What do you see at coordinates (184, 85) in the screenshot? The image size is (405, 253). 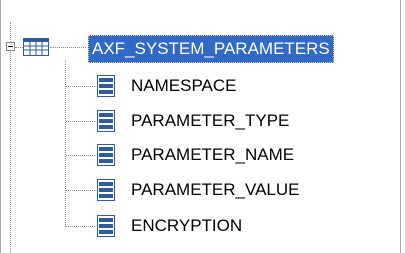 I see `tree-node-label: NAMESPACE` at bounding box center [184, 85].